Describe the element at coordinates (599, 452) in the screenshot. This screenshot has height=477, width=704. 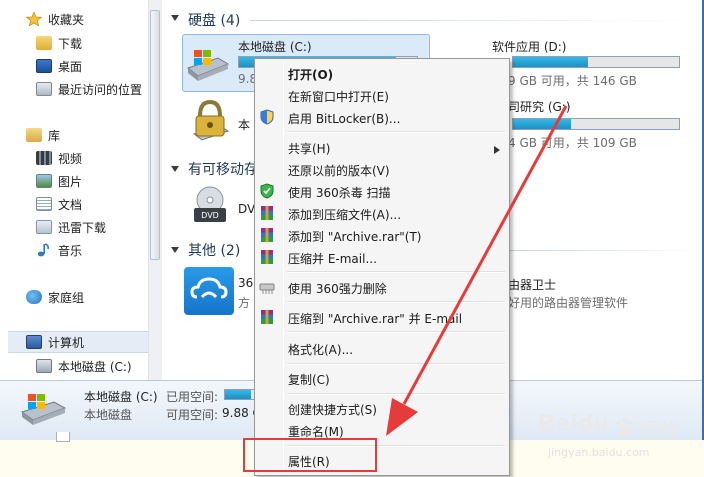
I see `watermark-url: jingyan.baidu.com` at that location.